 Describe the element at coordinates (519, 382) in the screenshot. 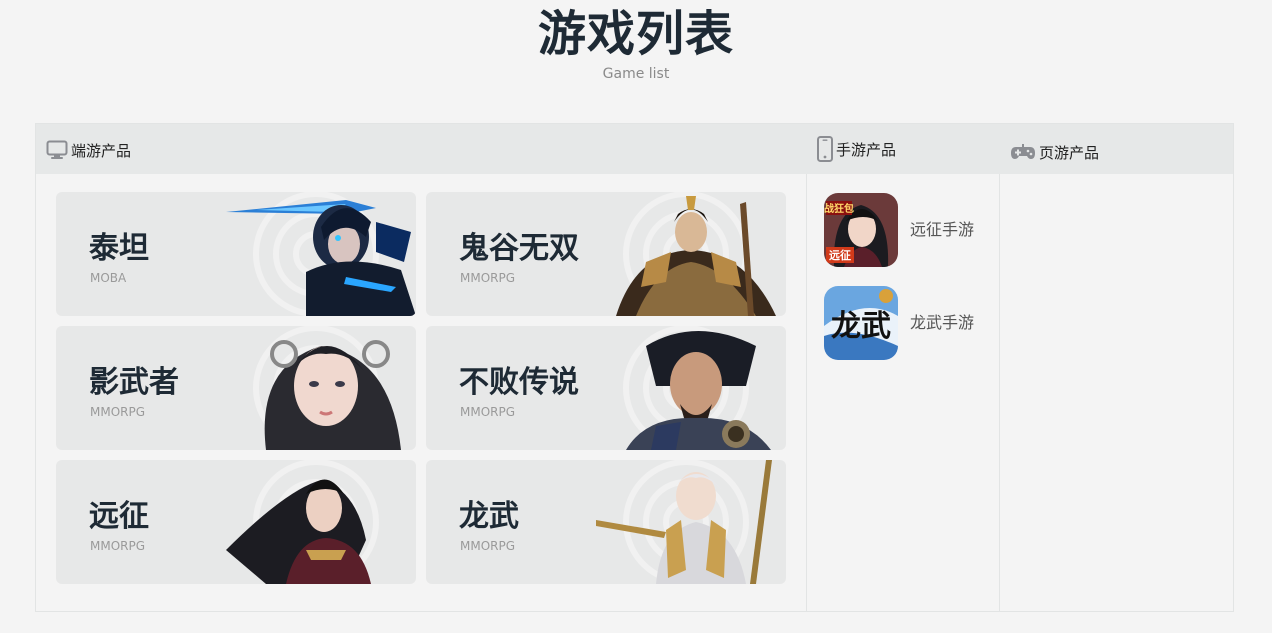

I see `game-title: 不败传说` at that location.